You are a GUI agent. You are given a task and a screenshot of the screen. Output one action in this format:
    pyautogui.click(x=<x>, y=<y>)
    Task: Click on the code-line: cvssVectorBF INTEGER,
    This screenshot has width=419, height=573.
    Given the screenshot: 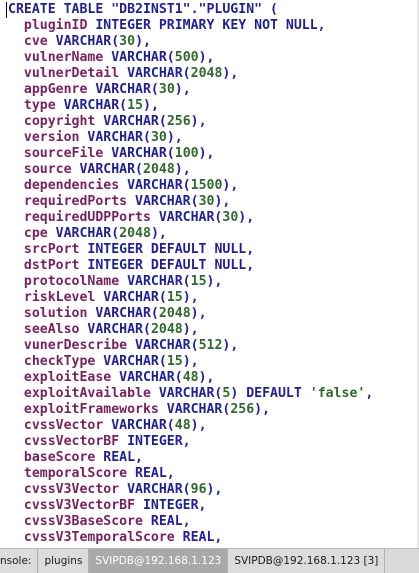 What is the action you would take?
    pyautogui.click(x=99, y=442)
    